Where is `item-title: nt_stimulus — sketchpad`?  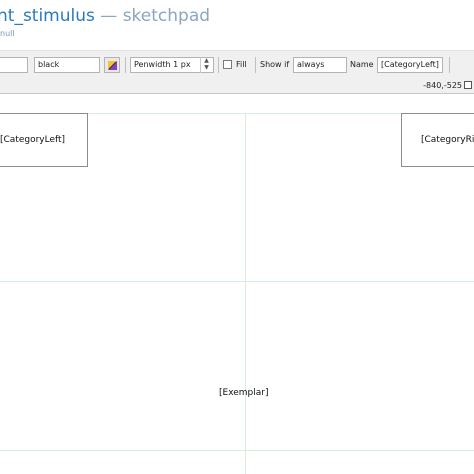 item-title: nt_stimulus — sketchpad is located at coordinates (105, 16).